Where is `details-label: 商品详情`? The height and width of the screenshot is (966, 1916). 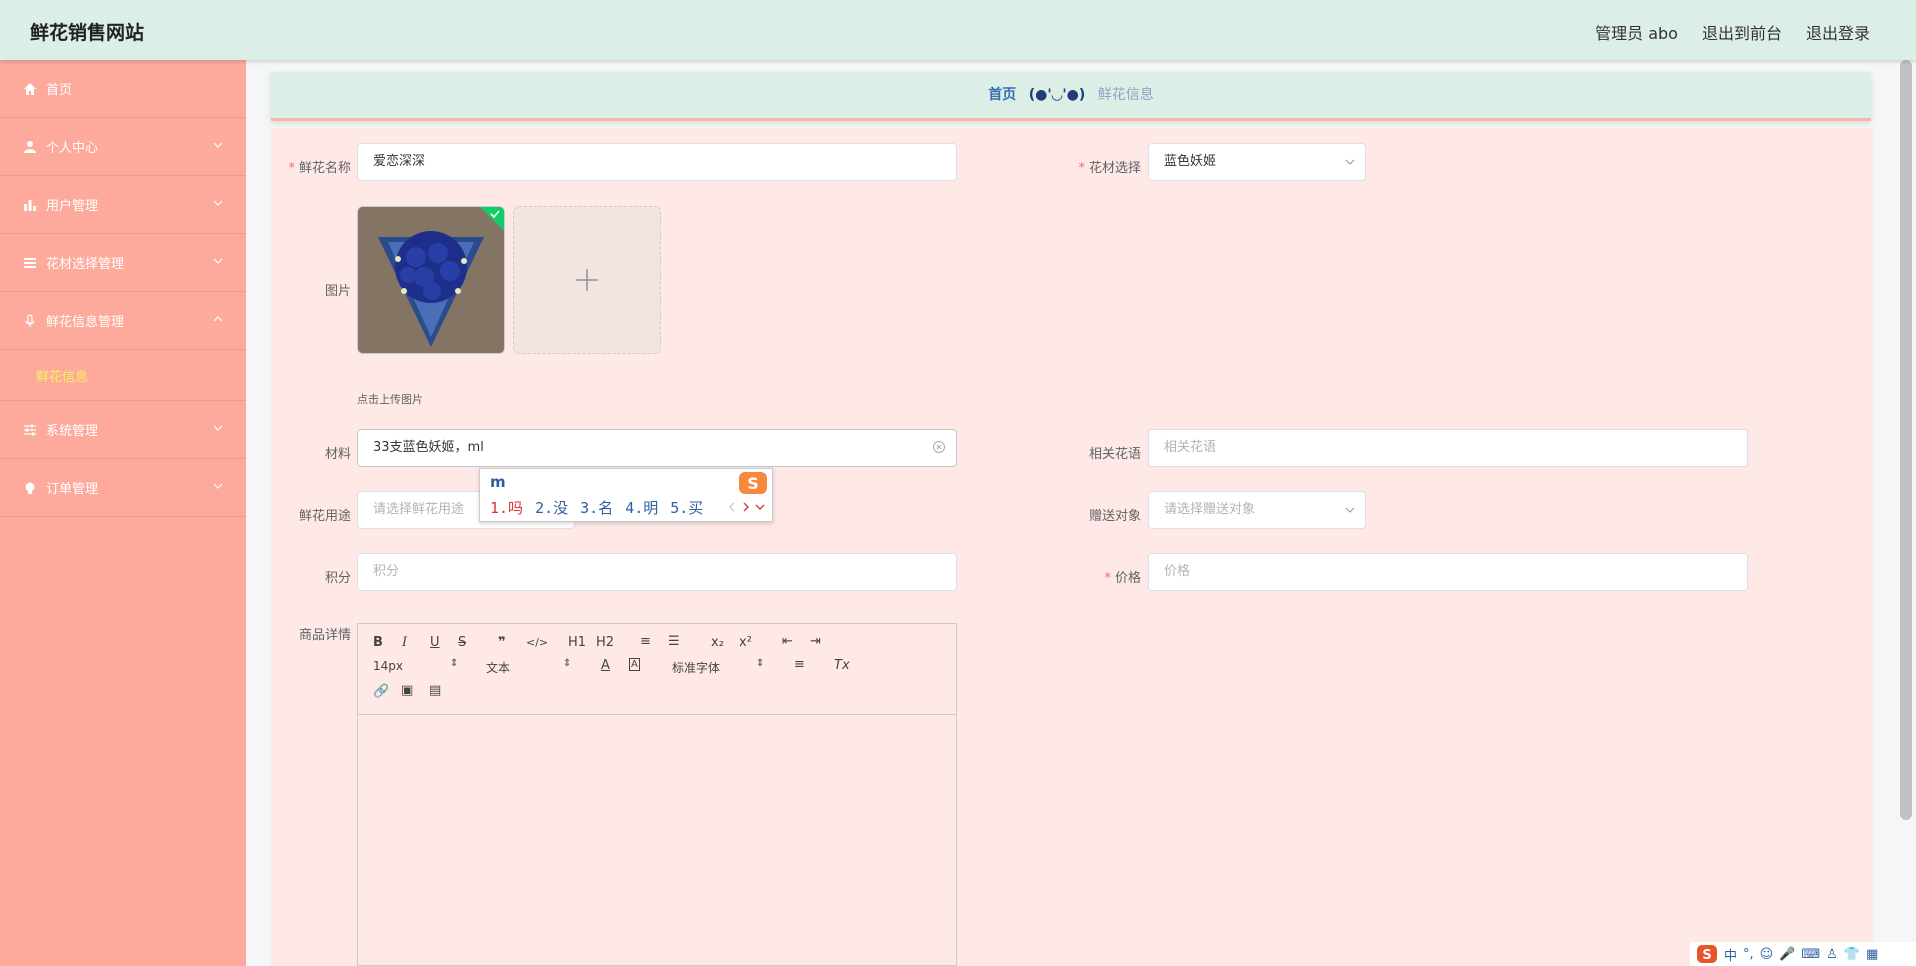 details-label: 商品详情 is located at coordinates (324, 635).